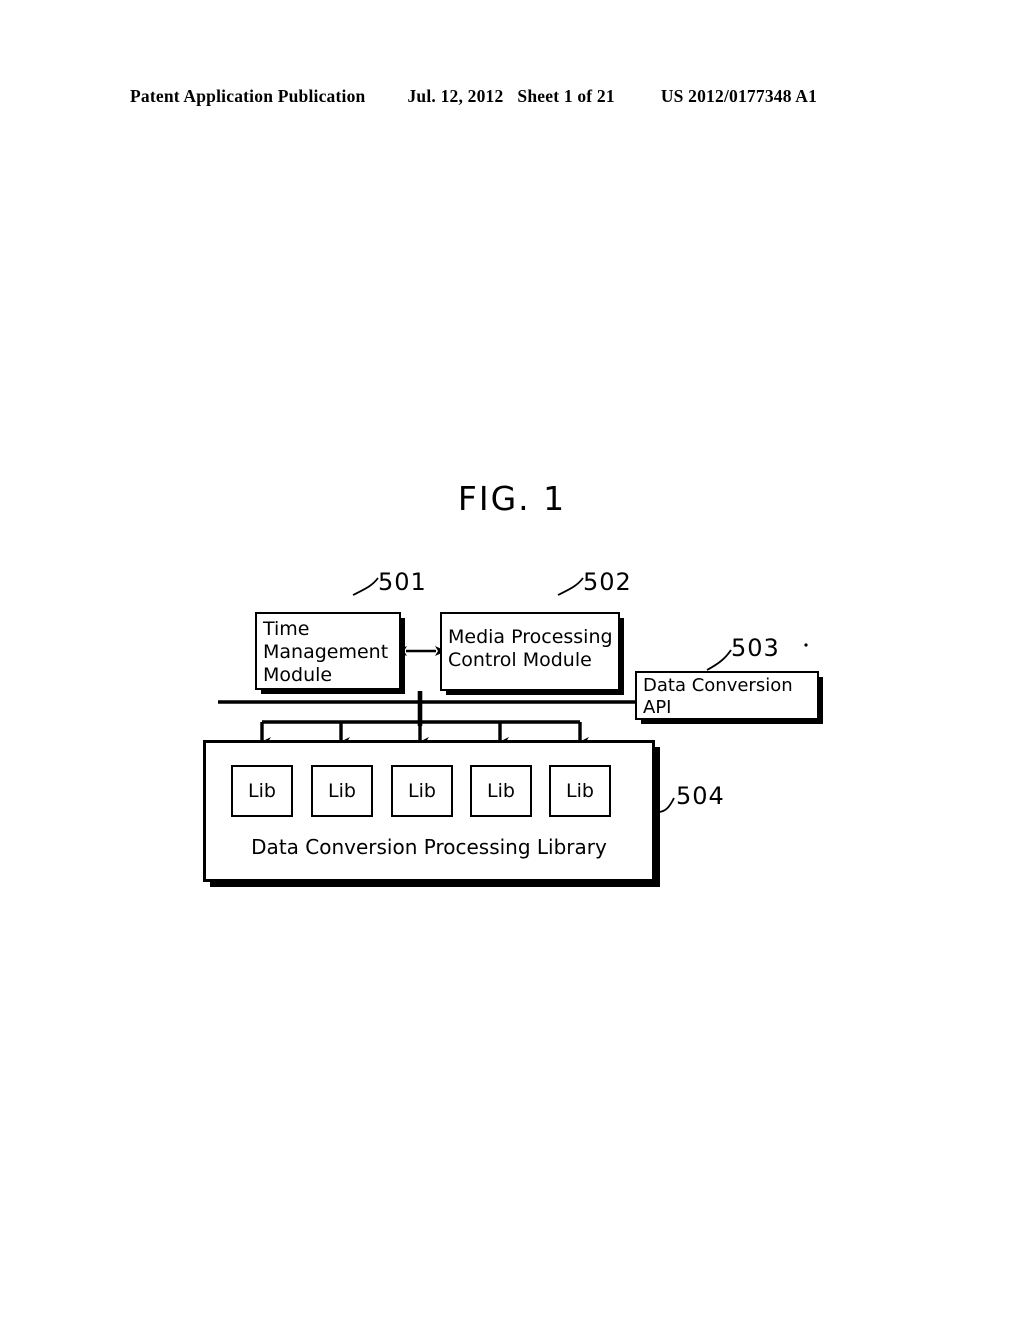 The image size is (1024, 1320). I want to click on box-data-conversion-api: Data Conversion API, so click(727, 695).